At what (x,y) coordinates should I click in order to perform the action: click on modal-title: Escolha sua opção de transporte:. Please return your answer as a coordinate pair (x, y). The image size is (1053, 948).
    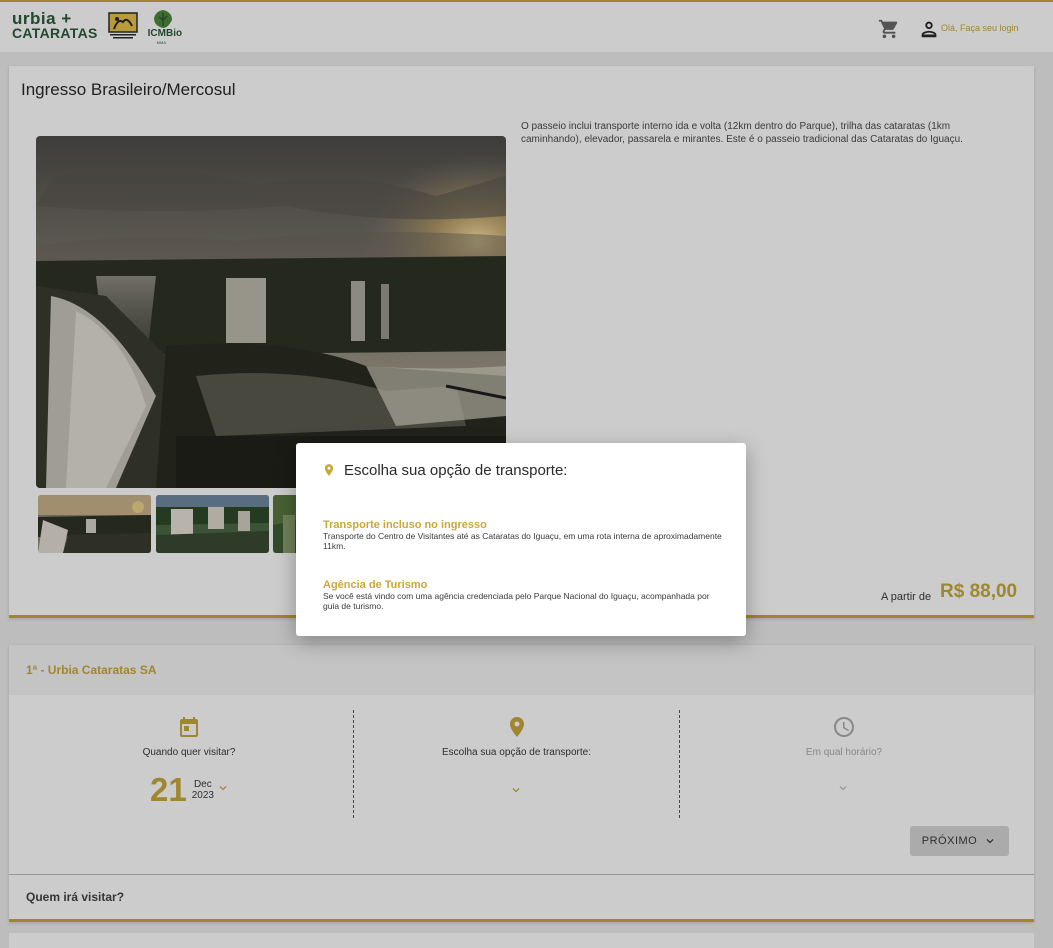
    Looking at the image, I should click on (456, 470).